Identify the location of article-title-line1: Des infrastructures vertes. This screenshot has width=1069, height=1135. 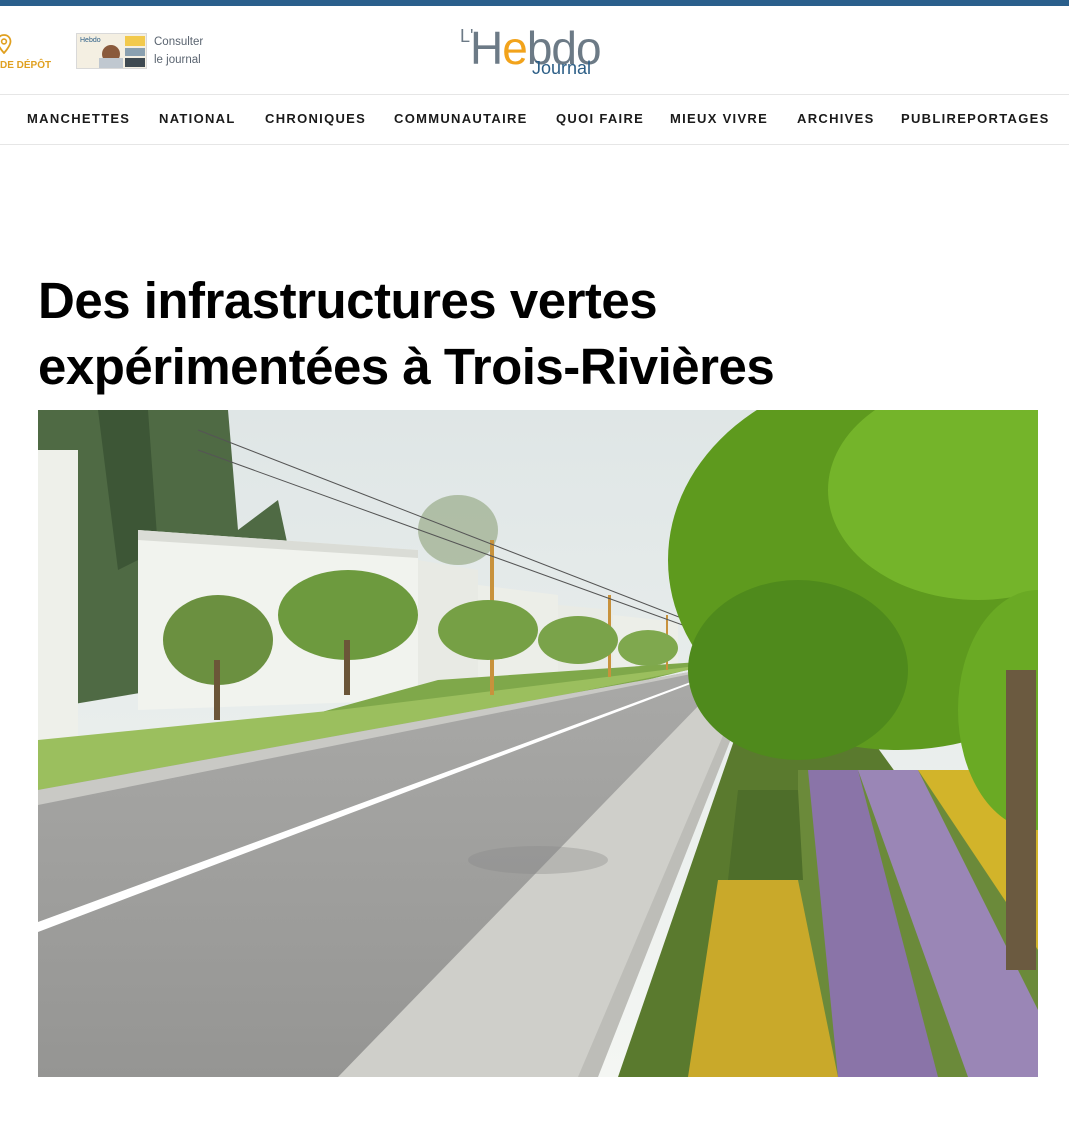
(348, 300).